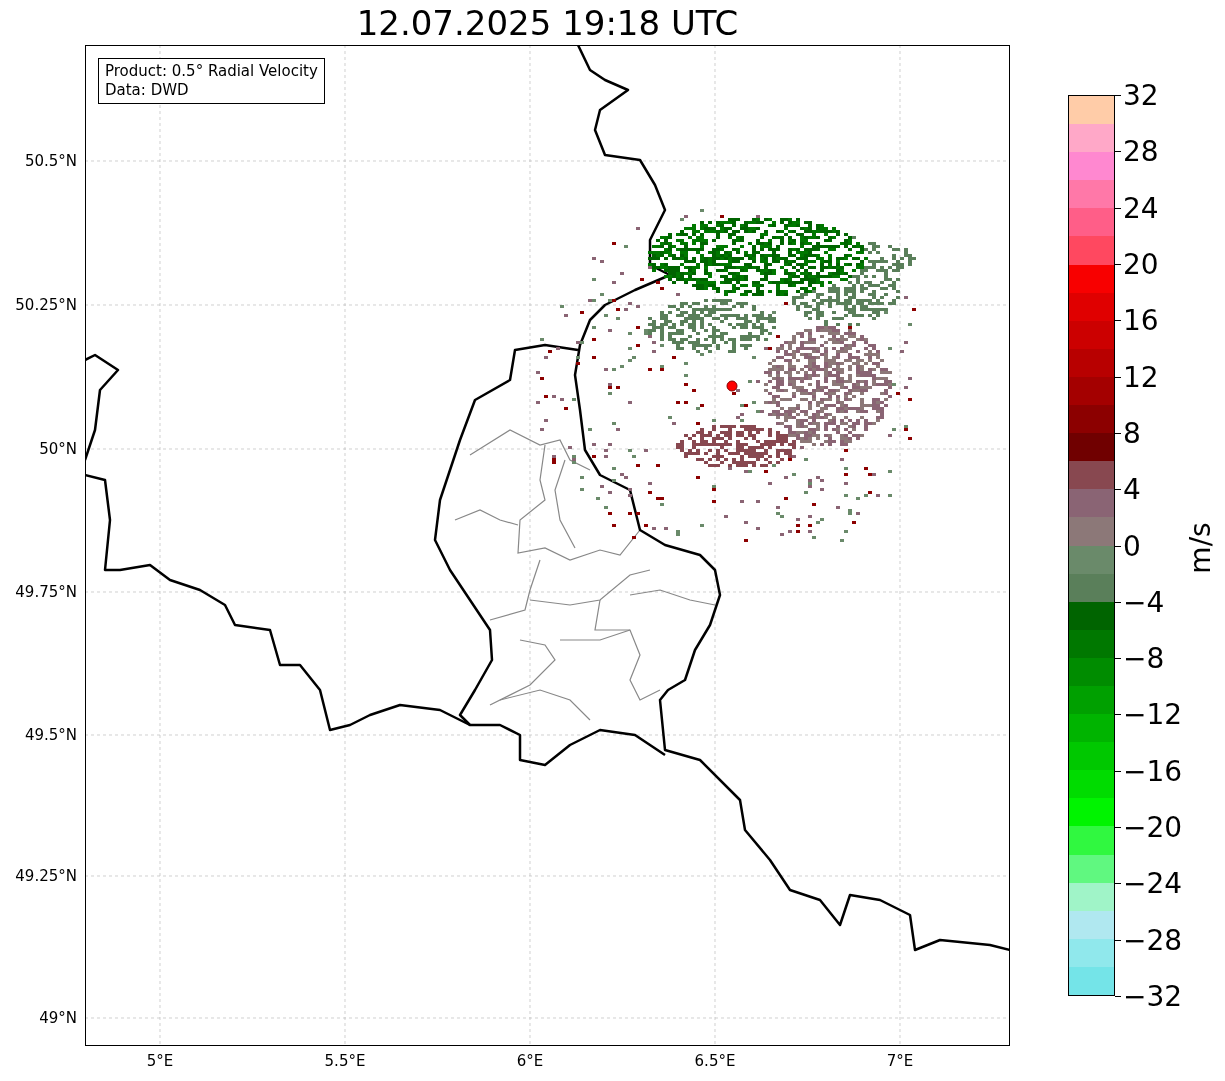 The width and height of the screenshot is (1225, 1081). What do you see at coordinates (46, 592) in the screenshot?
I see `latitude-label: 49.75°N` at bounding box center [46, 592].